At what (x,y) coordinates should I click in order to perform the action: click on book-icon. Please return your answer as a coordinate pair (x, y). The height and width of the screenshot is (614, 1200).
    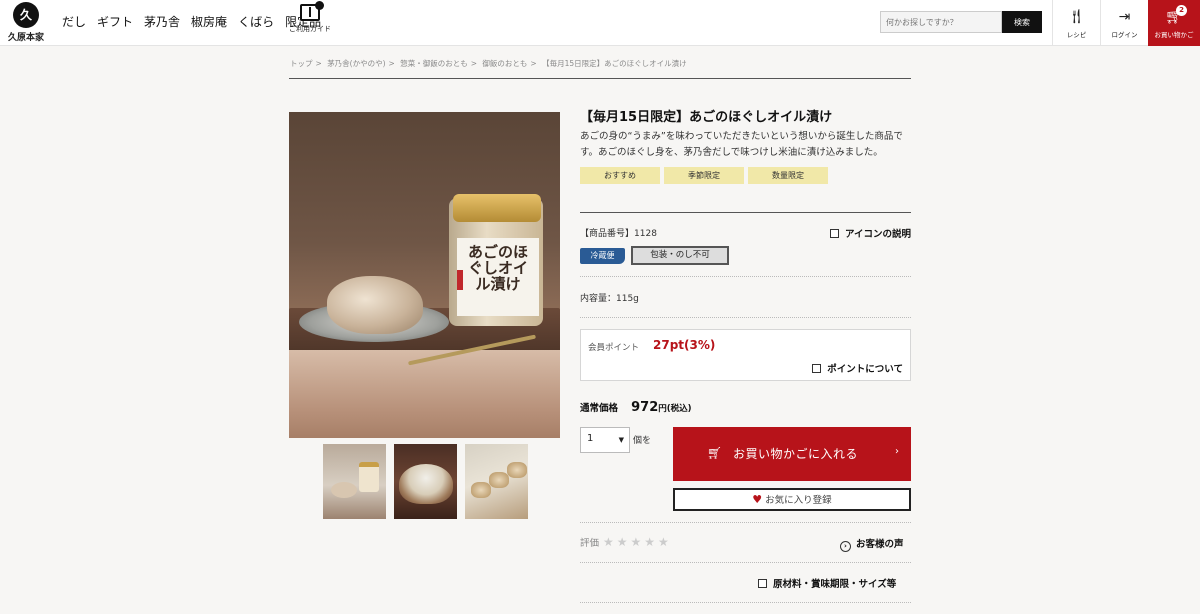
    Looking at the image, I should click on (312, 11).